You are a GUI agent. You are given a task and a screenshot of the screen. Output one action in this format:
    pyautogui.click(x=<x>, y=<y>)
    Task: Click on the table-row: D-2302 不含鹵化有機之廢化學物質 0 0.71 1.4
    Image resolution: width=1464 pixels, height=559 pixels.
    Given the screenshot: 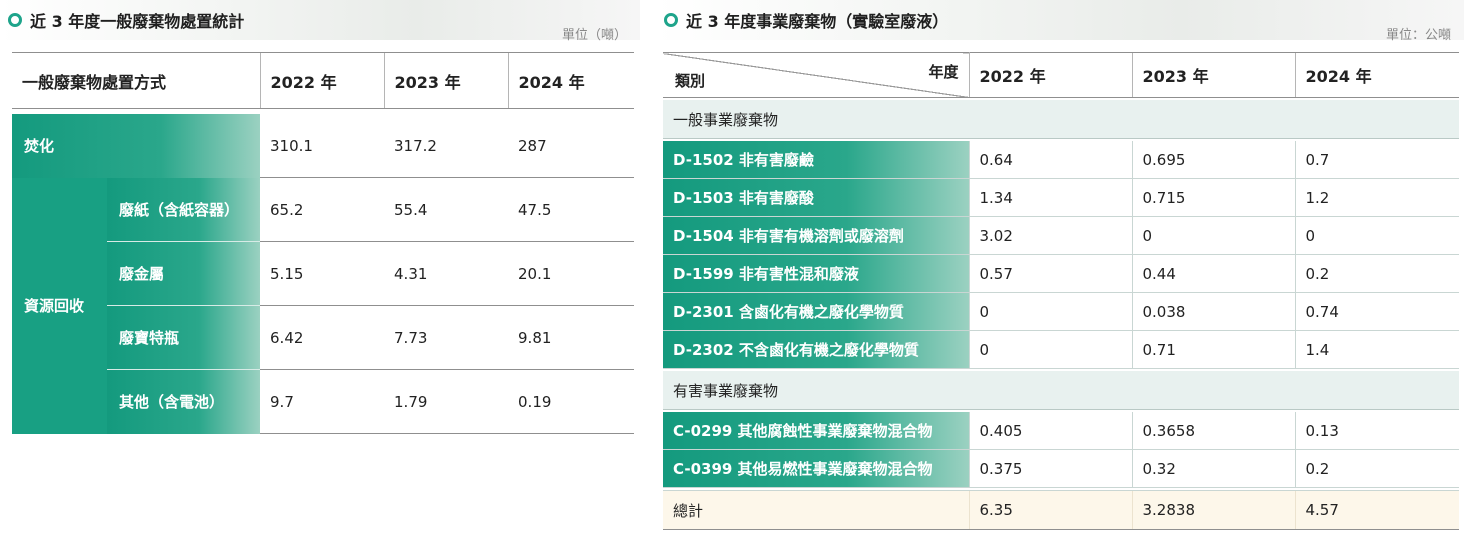 What is the action you would take?
    pyautogui.click(x=1061, y=349)
    